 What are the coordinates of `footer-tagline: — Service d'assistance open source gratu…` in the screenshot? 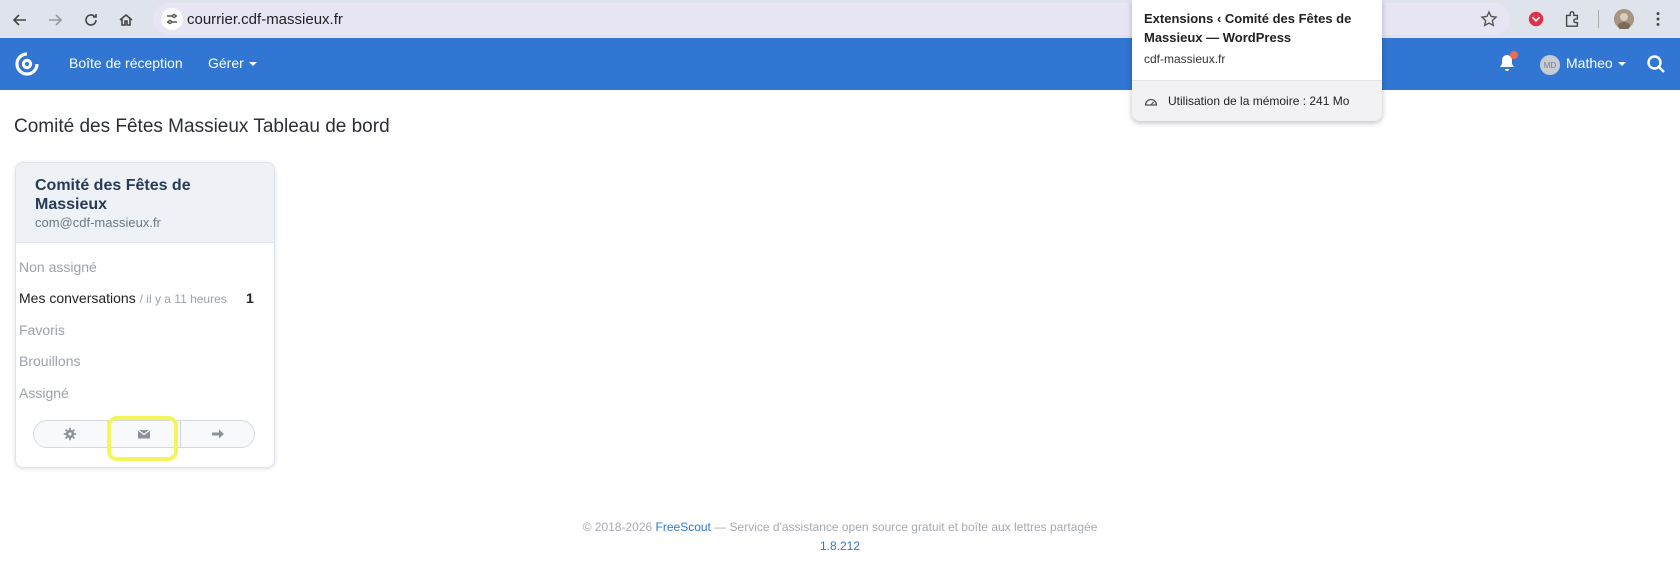 It's located at (904, 527).